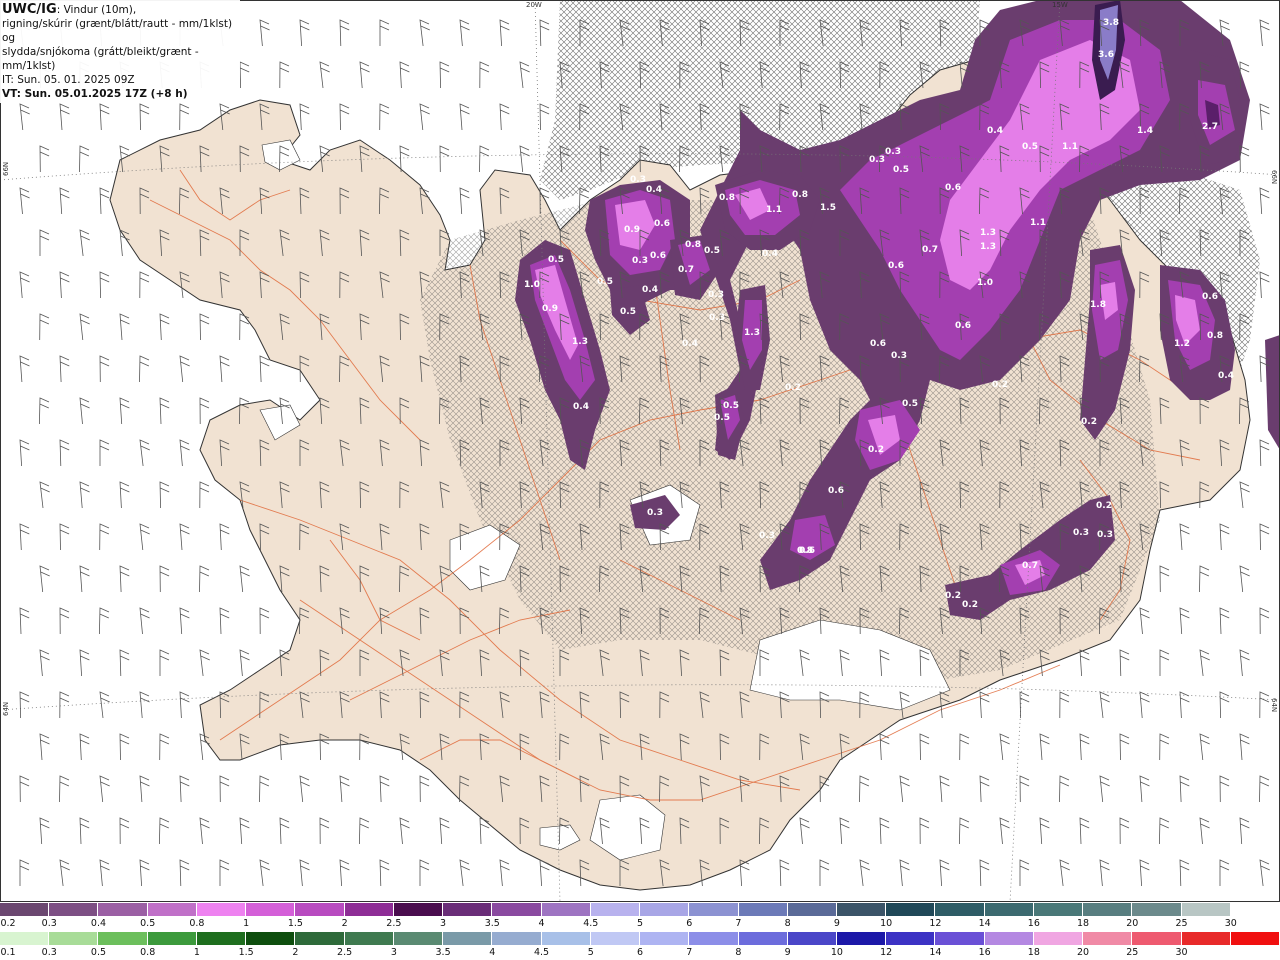 The width and height of the screenshot is (1280, 960). What do you see at coordinates (1083, 923) in the screenshot?
I see `legend-label: 18` at bounding box center [1083, 923].